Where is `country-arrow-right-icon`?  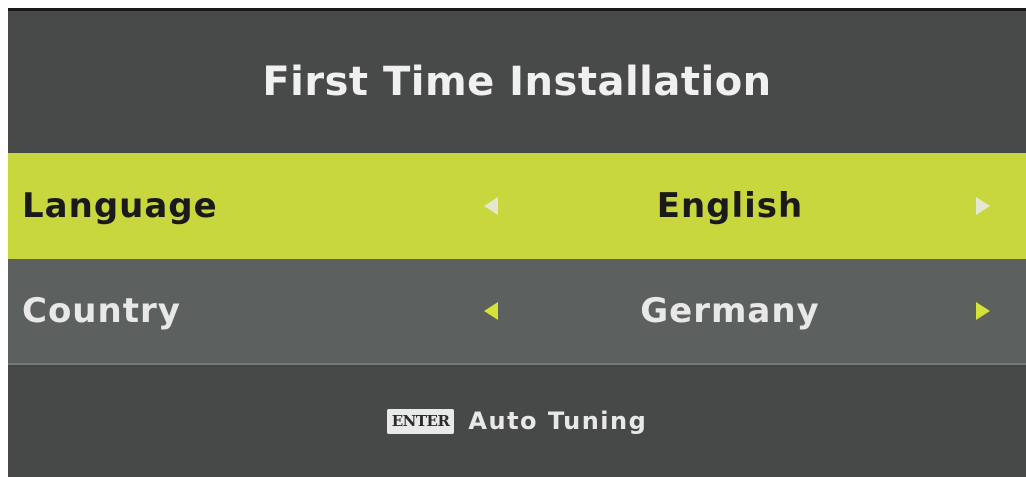 country-arrow-right-icon is located at coordinates (983, 311).